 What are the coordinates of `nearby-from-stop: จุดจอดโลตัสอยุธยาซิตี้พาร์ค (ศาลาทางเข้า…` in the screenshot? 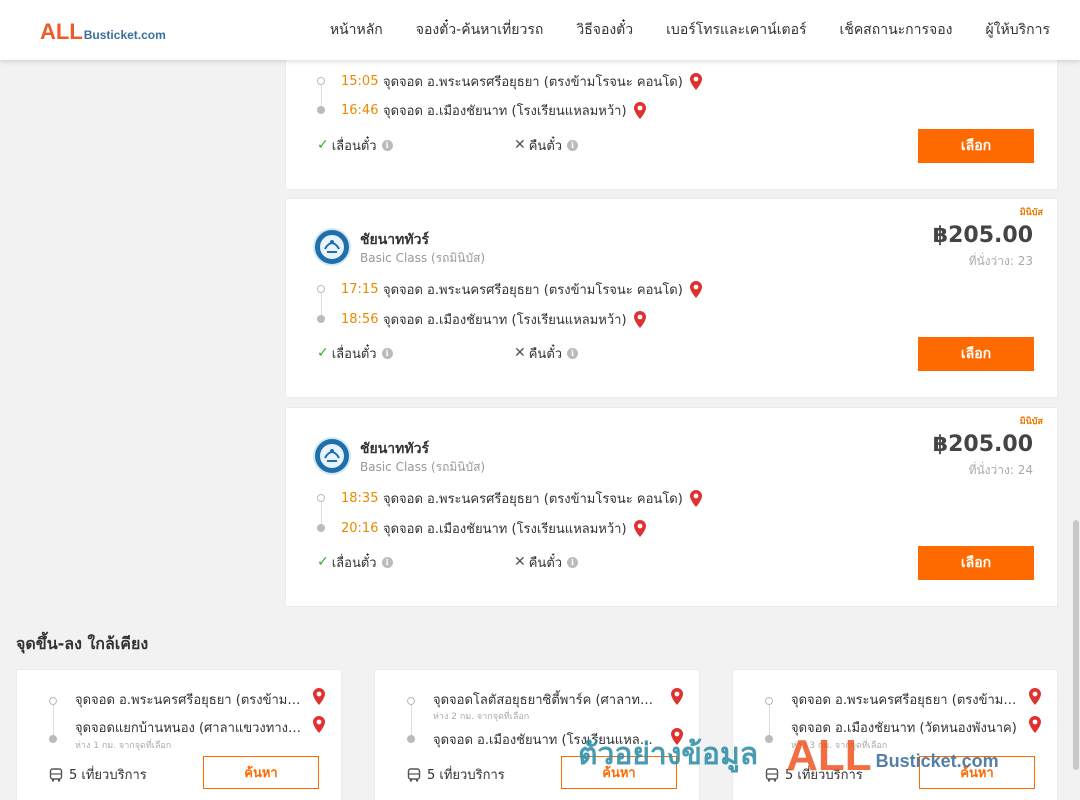 It's located at (546, 700).